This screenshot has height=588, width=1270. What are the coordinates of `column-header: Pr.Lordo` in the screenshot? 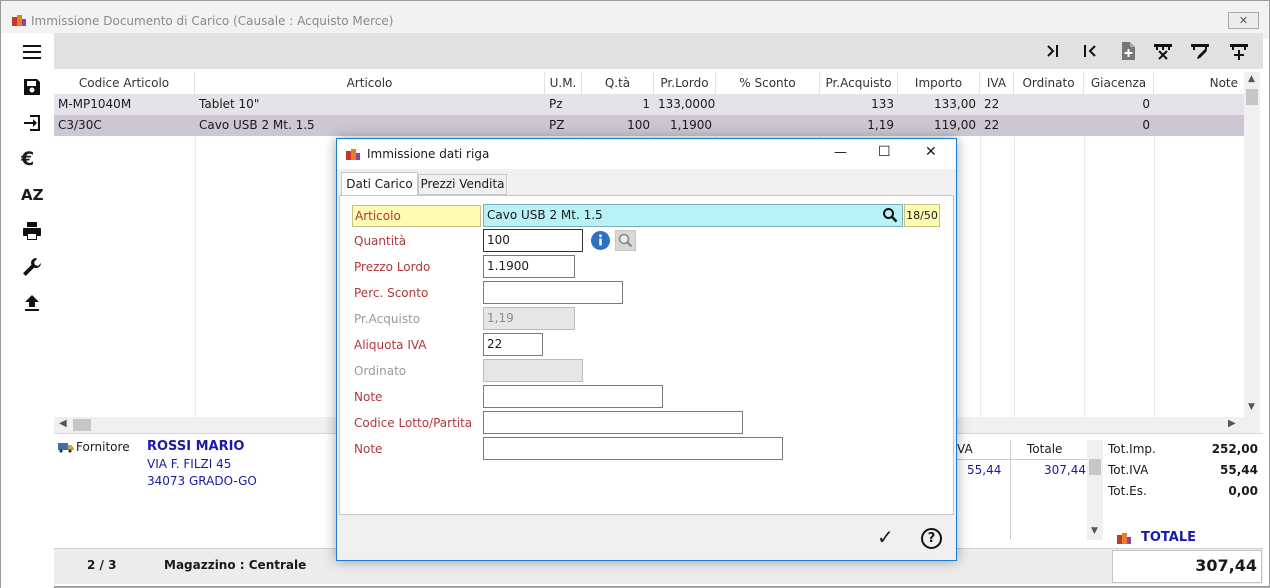 It's located at (685, 83).